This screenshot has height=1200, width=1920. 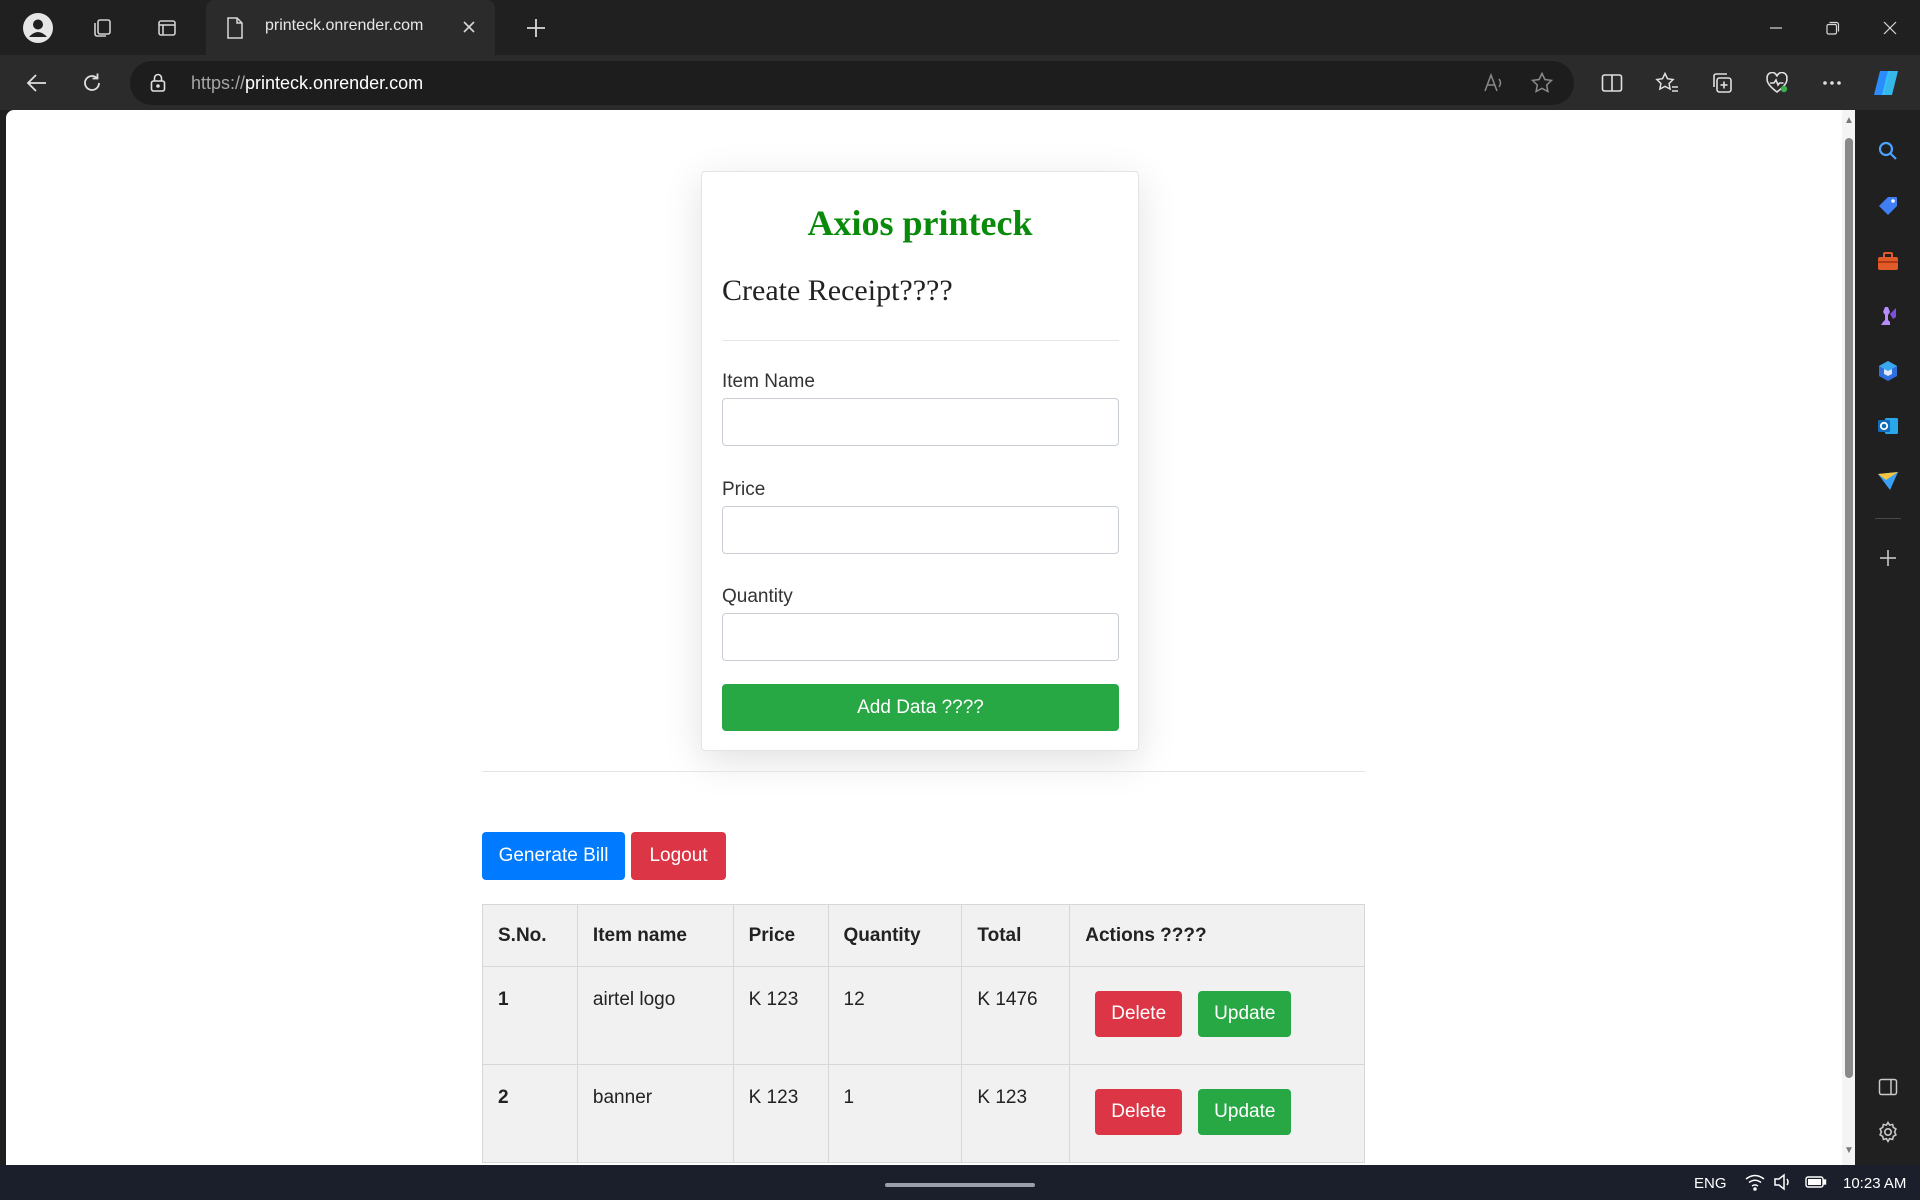 What do you see at coordinates (1755, 1184) in the screenshot?
I see `wifi-icon` at bounding box center [1755, 1184].